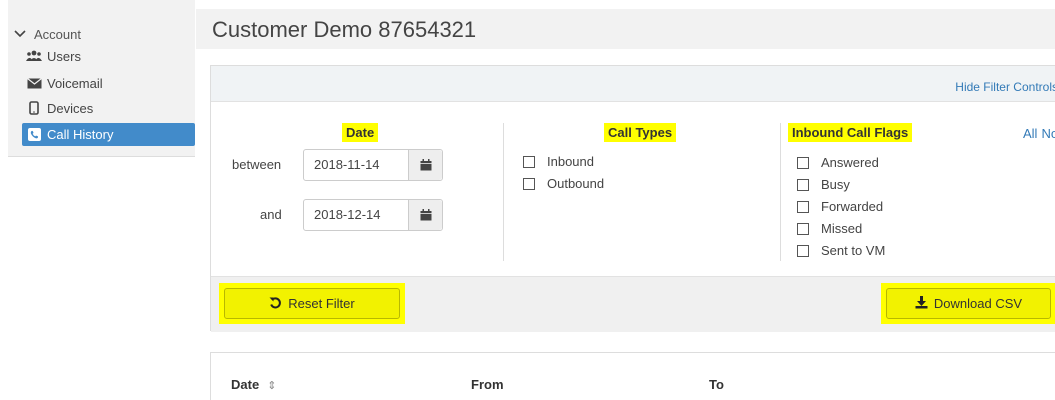  I want to click on chevron-down-icon, so click(21, 34).